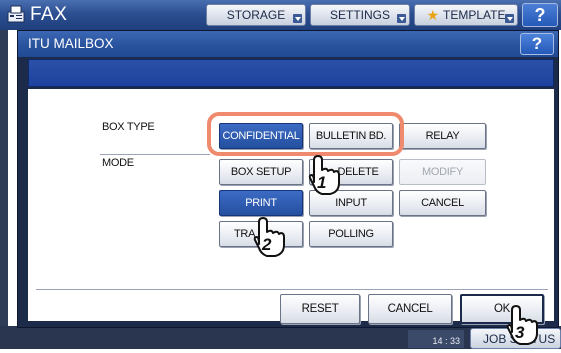  I want to click on box-type-relay-button: RELAY, so click(442, 136).